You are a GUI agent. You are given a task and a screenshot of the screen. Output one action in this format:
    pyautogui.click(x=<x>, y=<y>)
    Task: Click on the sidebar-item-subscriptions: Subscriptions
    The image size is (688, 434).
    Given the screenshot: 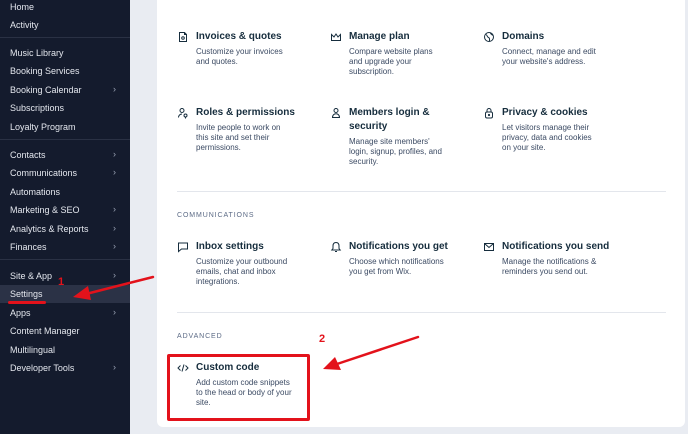 What is the action you would take?
    pyautogui.click(x=65, y=108)
    